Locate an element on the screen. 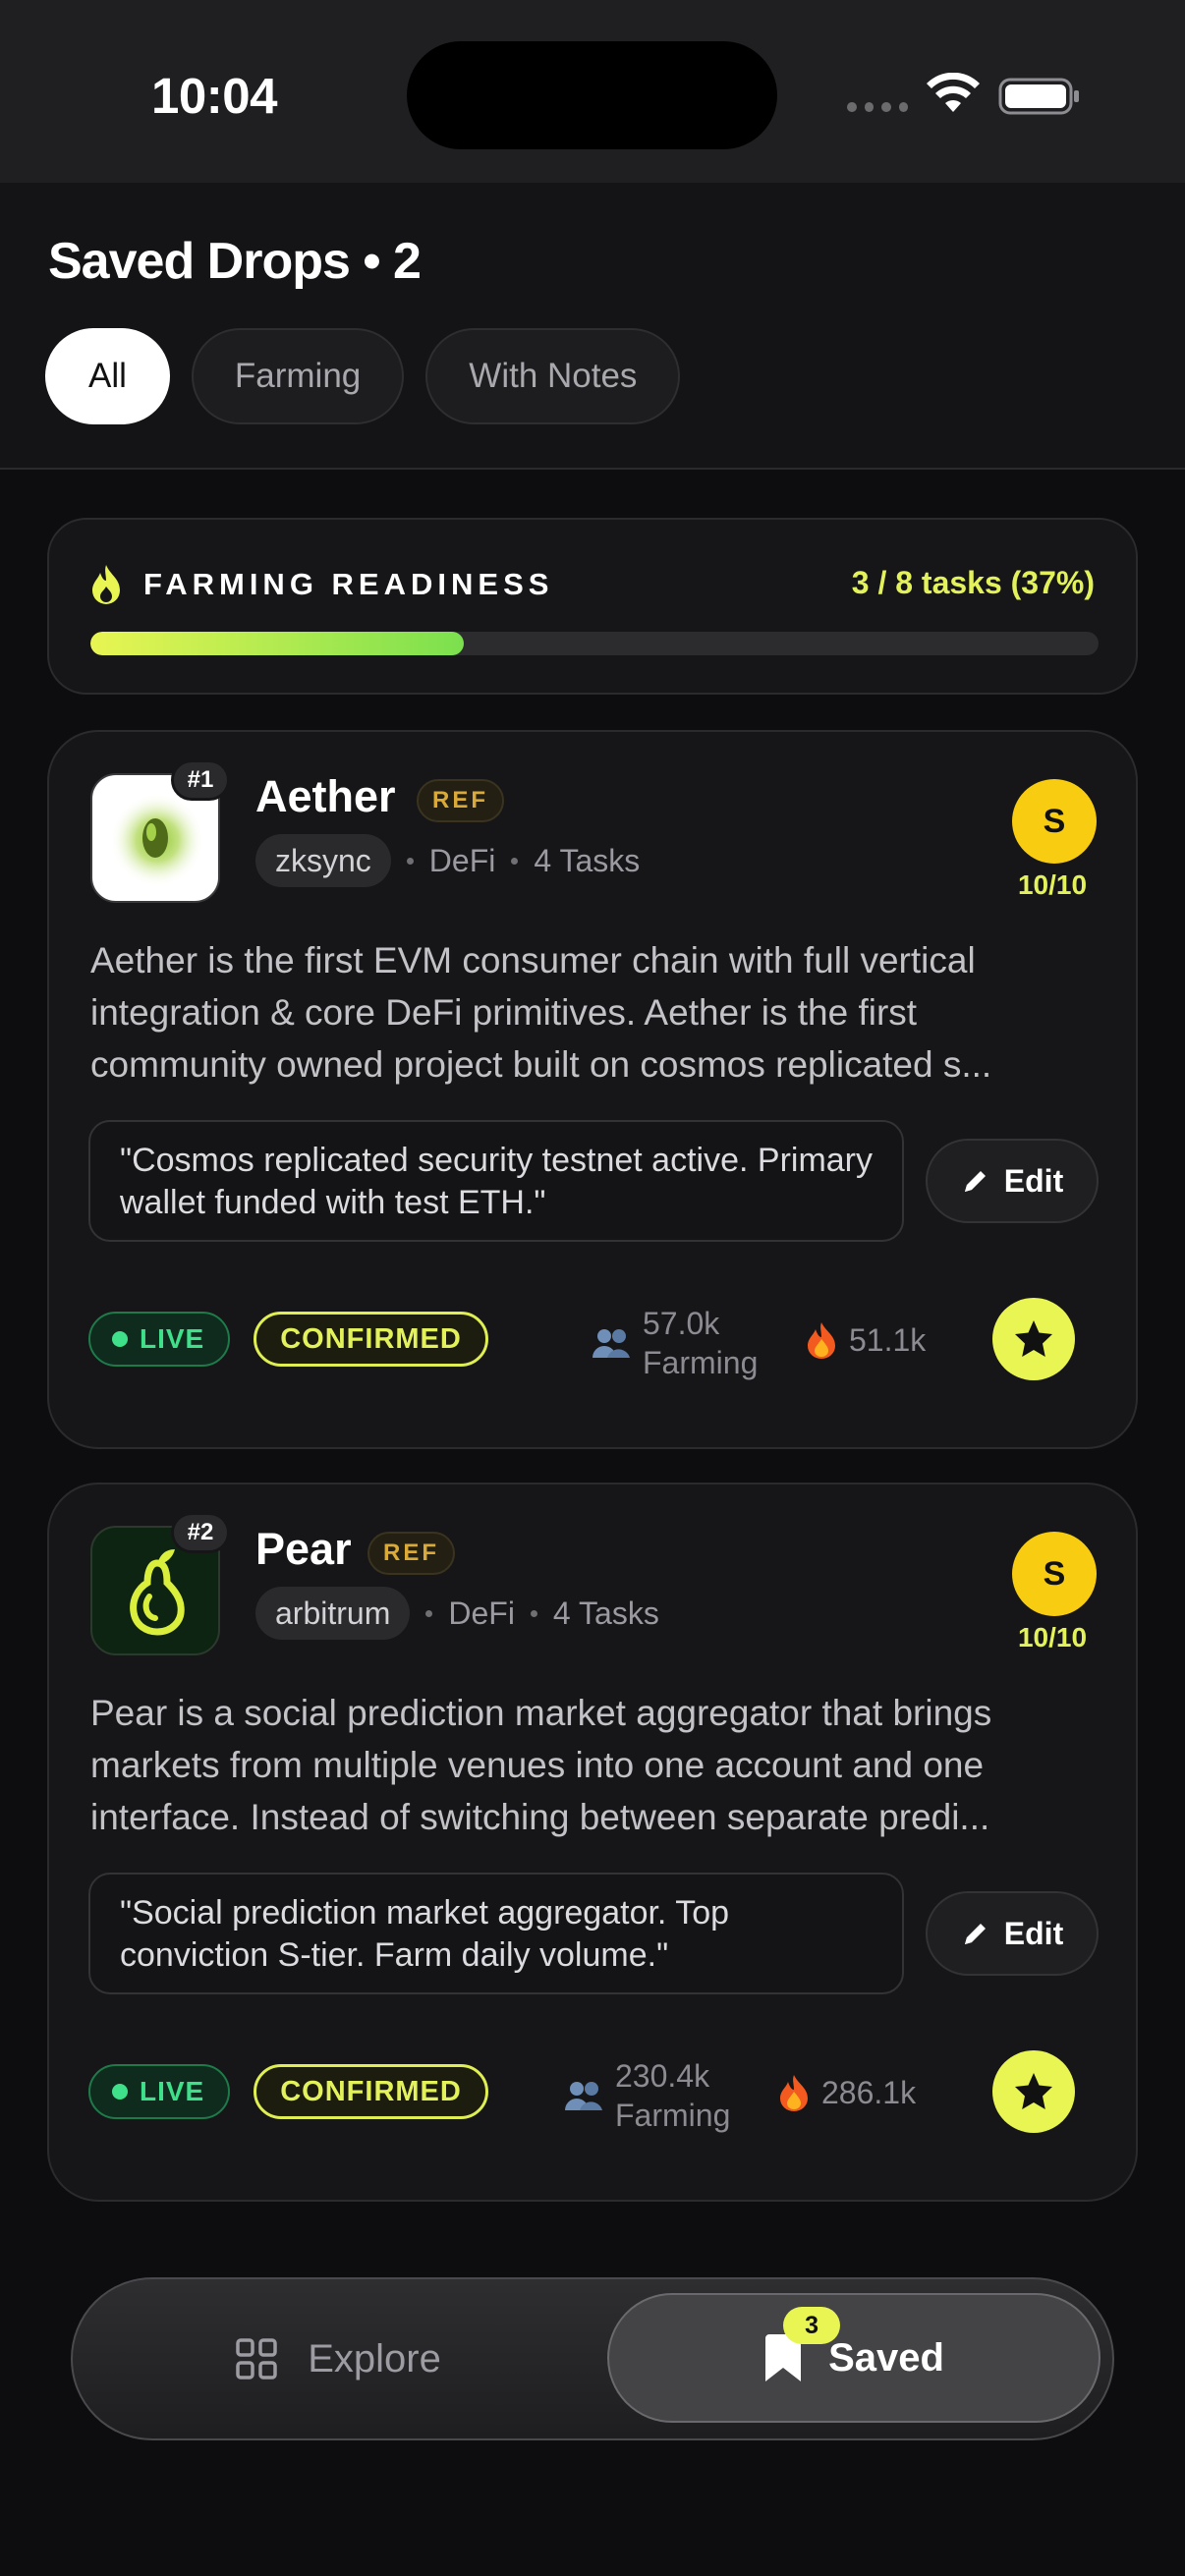 This screenshot has height=2576, width=1185. battery-icon is located at coordinates (1038, 96).